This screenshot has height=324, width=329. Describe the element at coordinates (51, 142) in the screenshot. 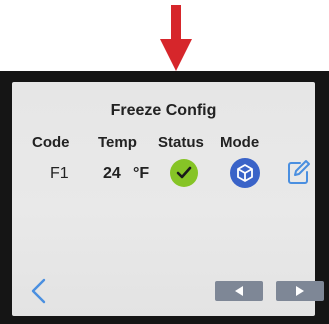

I see `column-header-code: Code` at that location.